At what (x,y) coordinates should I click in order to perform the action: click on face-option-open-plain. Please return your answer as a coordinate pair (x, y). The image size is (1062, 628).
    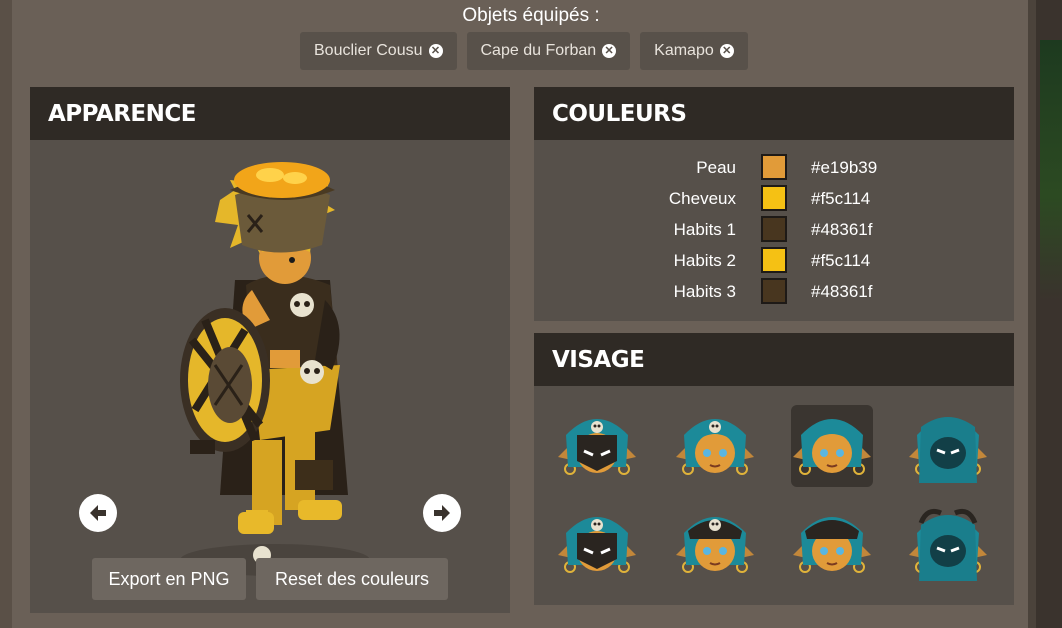
    Looking at the image, I should click on (832, 446).